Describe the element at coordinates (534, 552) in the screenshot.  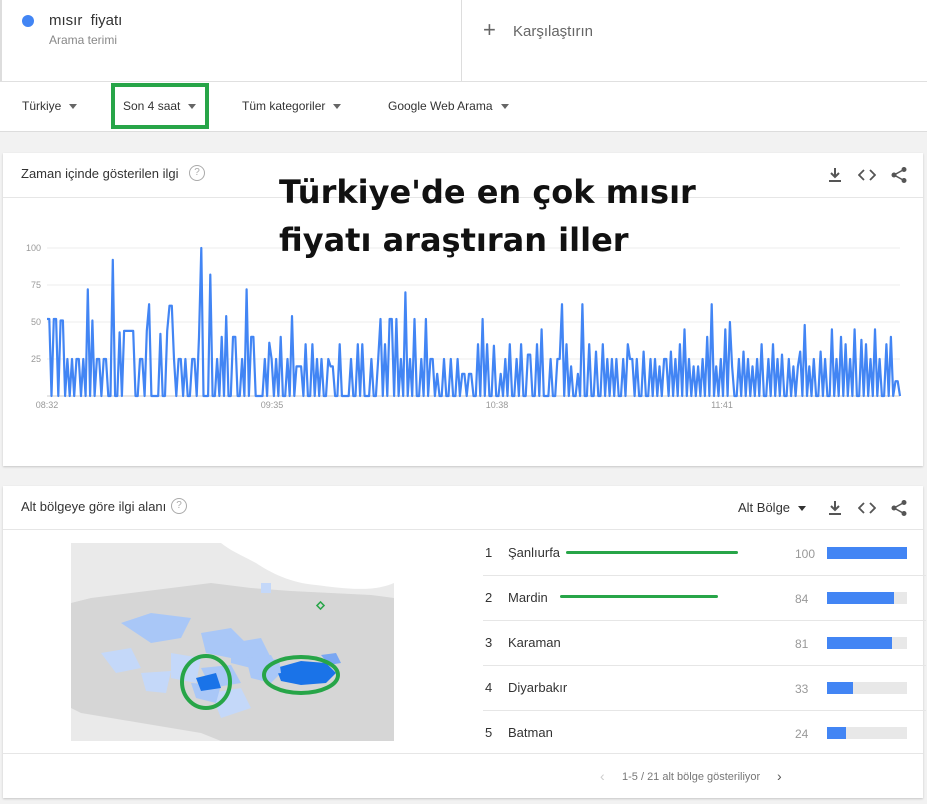
I see `row-region-name: Şanlıurfa` at that location.